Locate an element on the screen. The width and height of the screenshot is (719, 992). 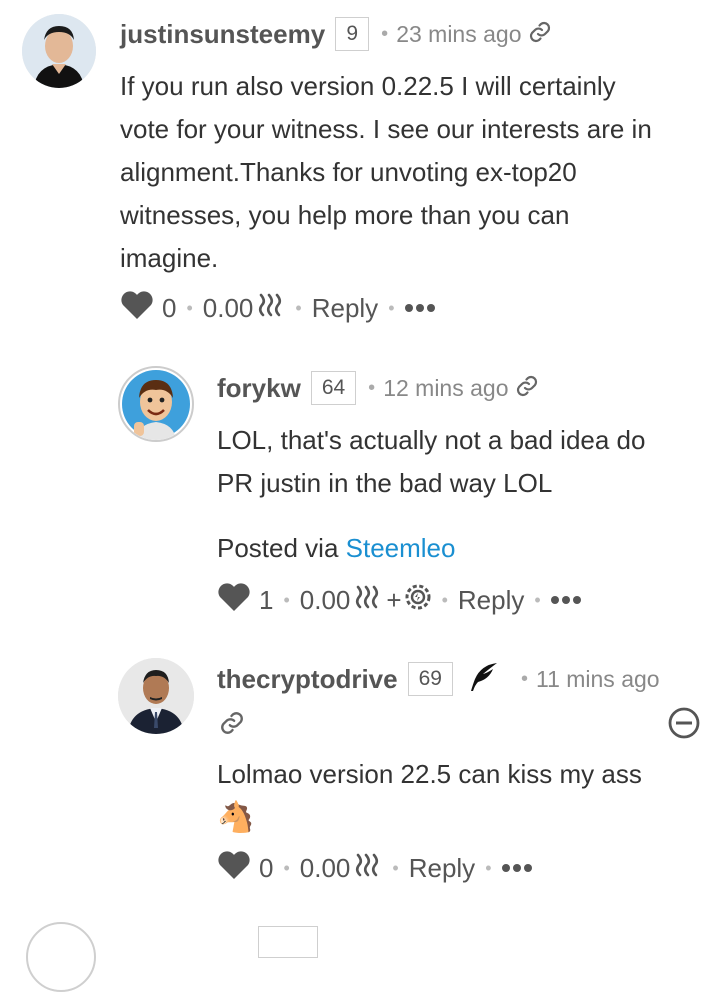
body-line: alignment.Thanks for unvoting ex-top20 is located at coordinates (348, 172).